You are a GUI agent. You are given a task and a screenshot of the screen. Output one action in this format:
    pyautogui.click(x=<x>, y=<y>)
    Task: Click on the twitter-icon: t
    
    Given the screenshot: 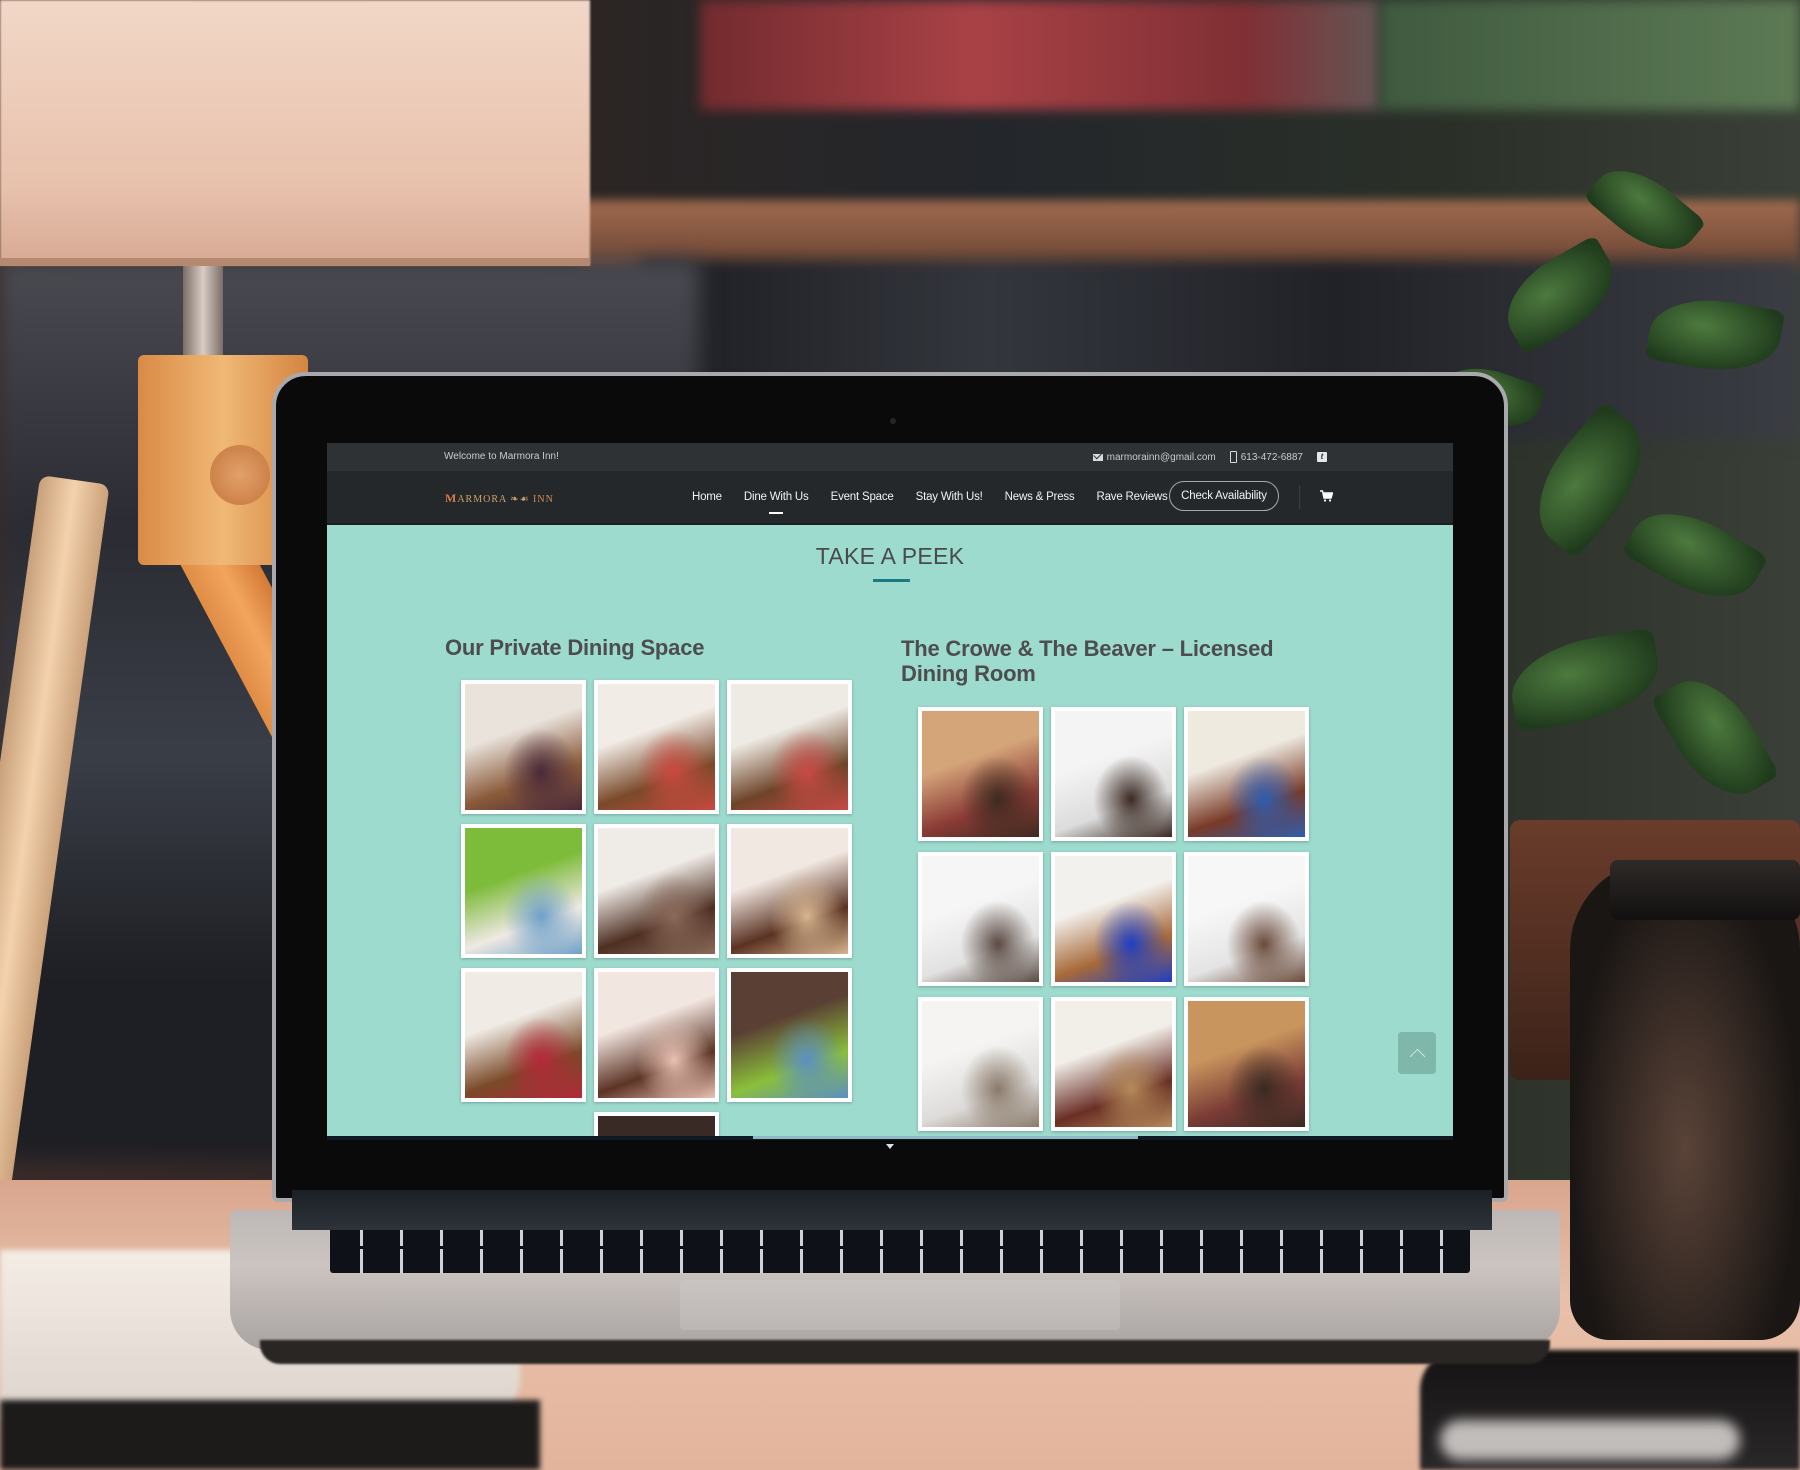 What is the action you would take?
    pyautogui.click(x=1322, y=457)
    